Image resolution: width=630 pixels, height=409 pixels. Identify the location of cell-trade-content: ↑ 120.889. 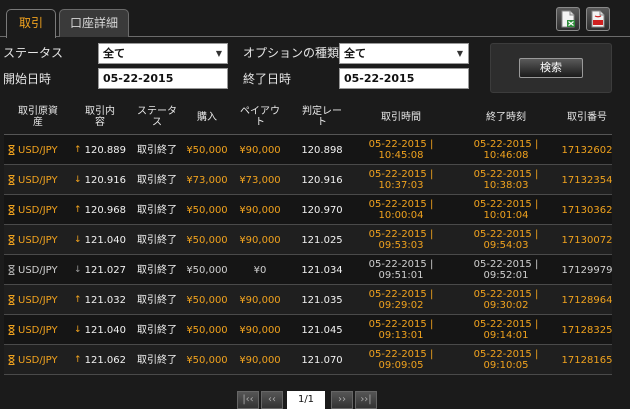
(100, 150).